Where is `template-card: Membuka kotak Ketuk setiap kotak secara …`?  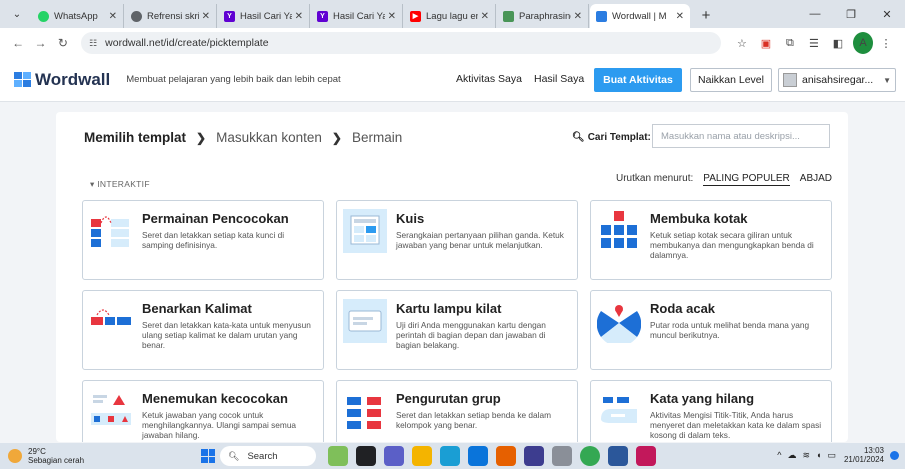 template-card: Membuka kotak Ketuk setiap kotak secara … is located at coordinates (711, 240).